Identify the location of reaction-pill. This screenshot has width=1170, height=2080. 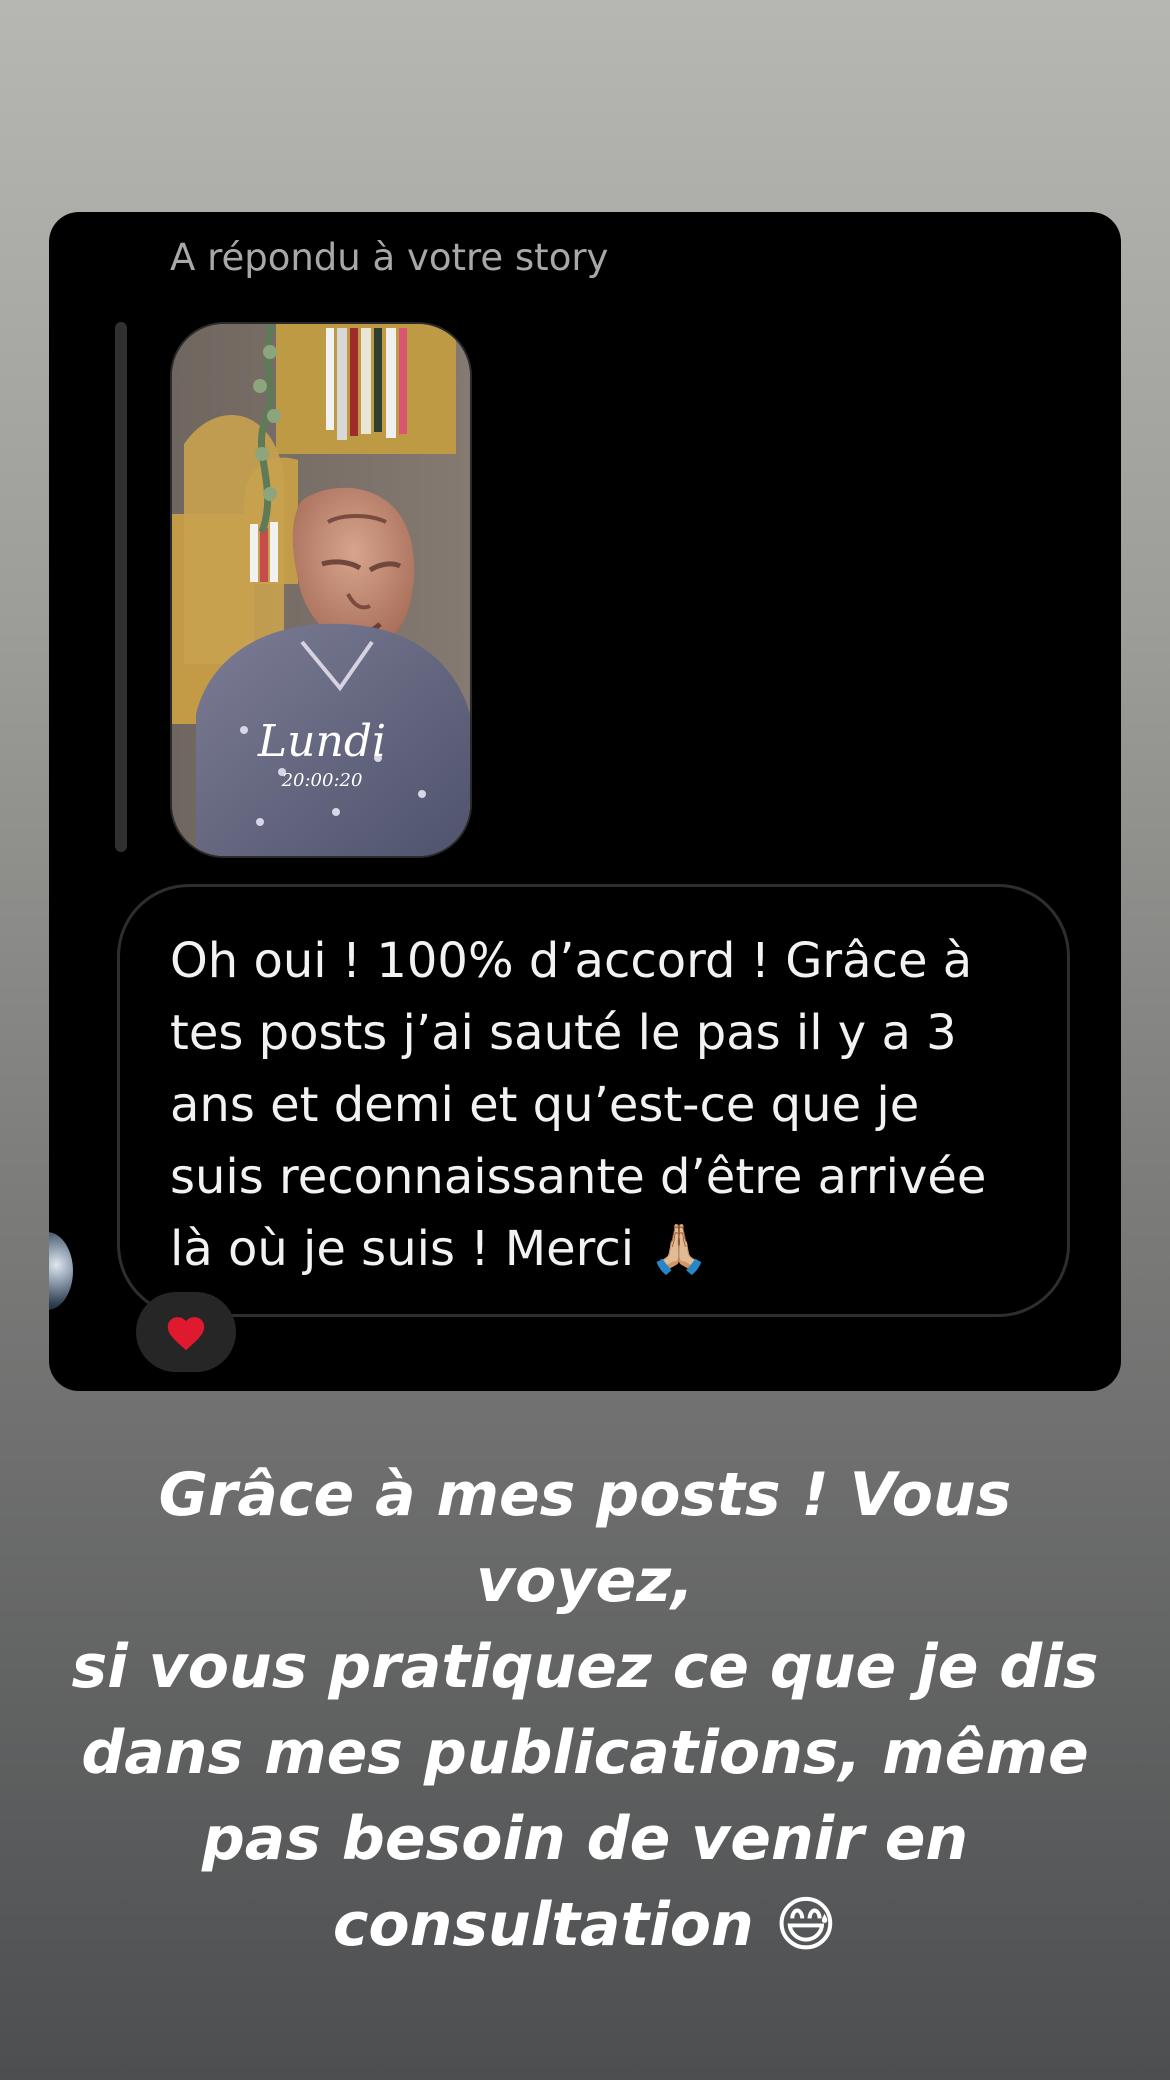
(186, 1332).